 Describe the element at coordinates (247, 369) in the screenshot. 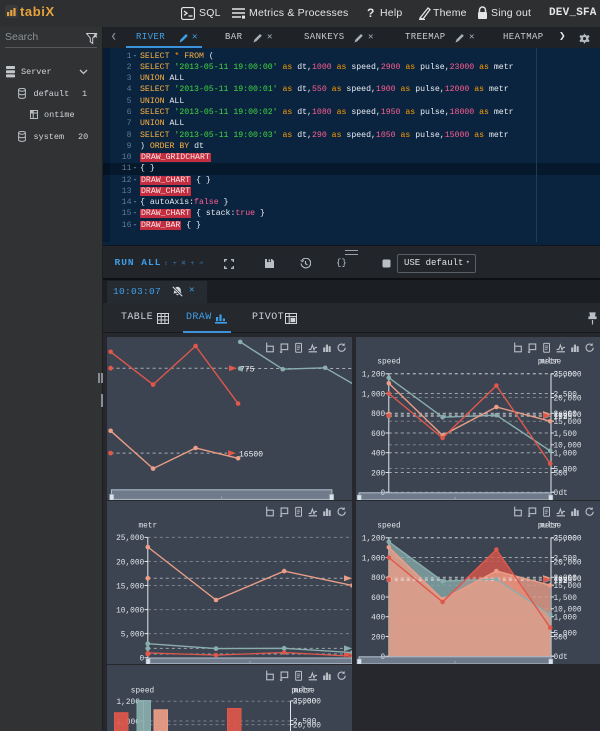

I see `svg-text: 775` at that location.